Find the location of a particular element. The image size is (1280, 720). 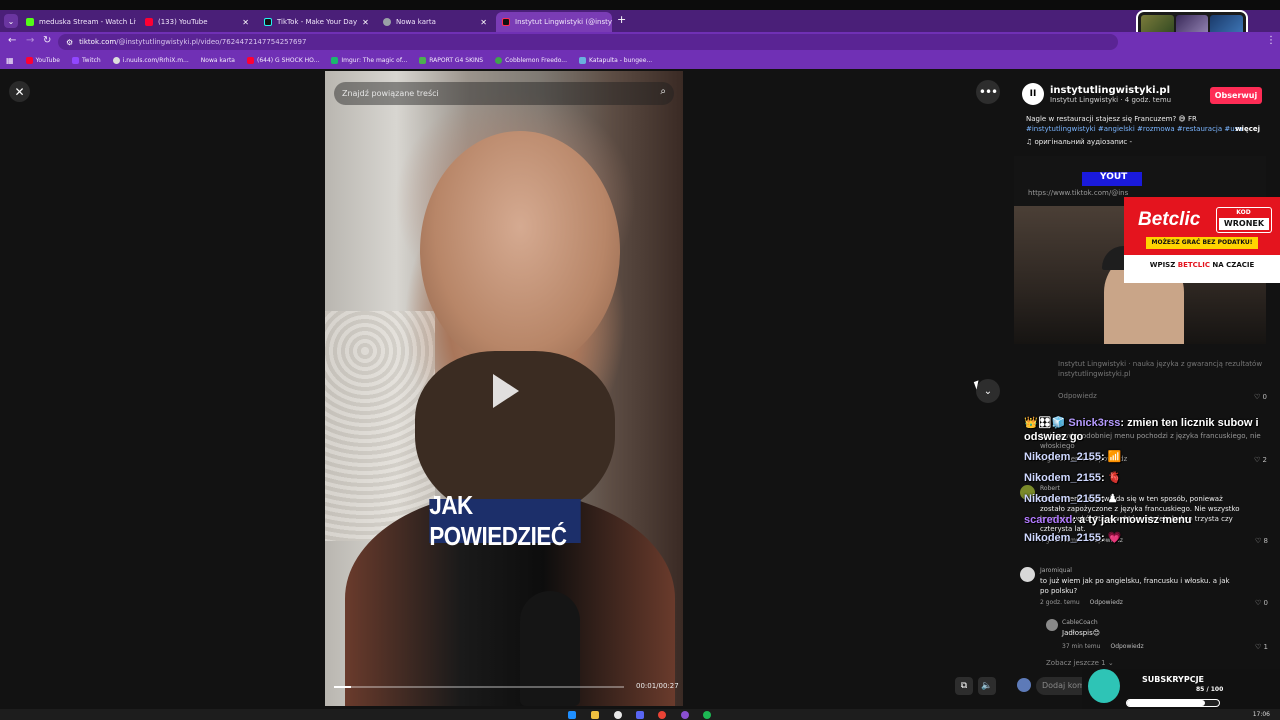

chat-user: Snick3rss is located at coordinates (1094, 423).